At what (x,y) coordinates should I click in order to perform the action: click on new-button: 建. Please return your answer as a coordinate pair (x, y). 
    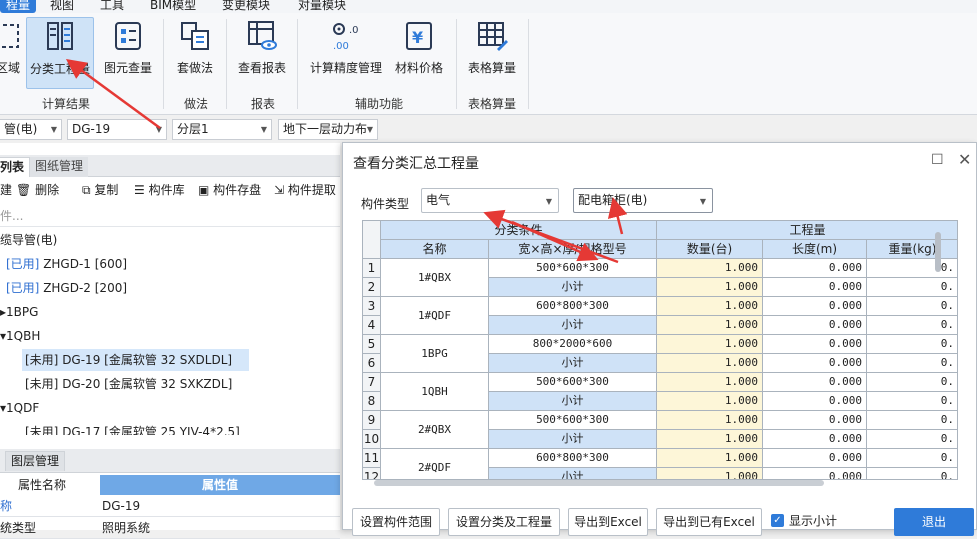
    Looking at the image, I should click on (6, 189).